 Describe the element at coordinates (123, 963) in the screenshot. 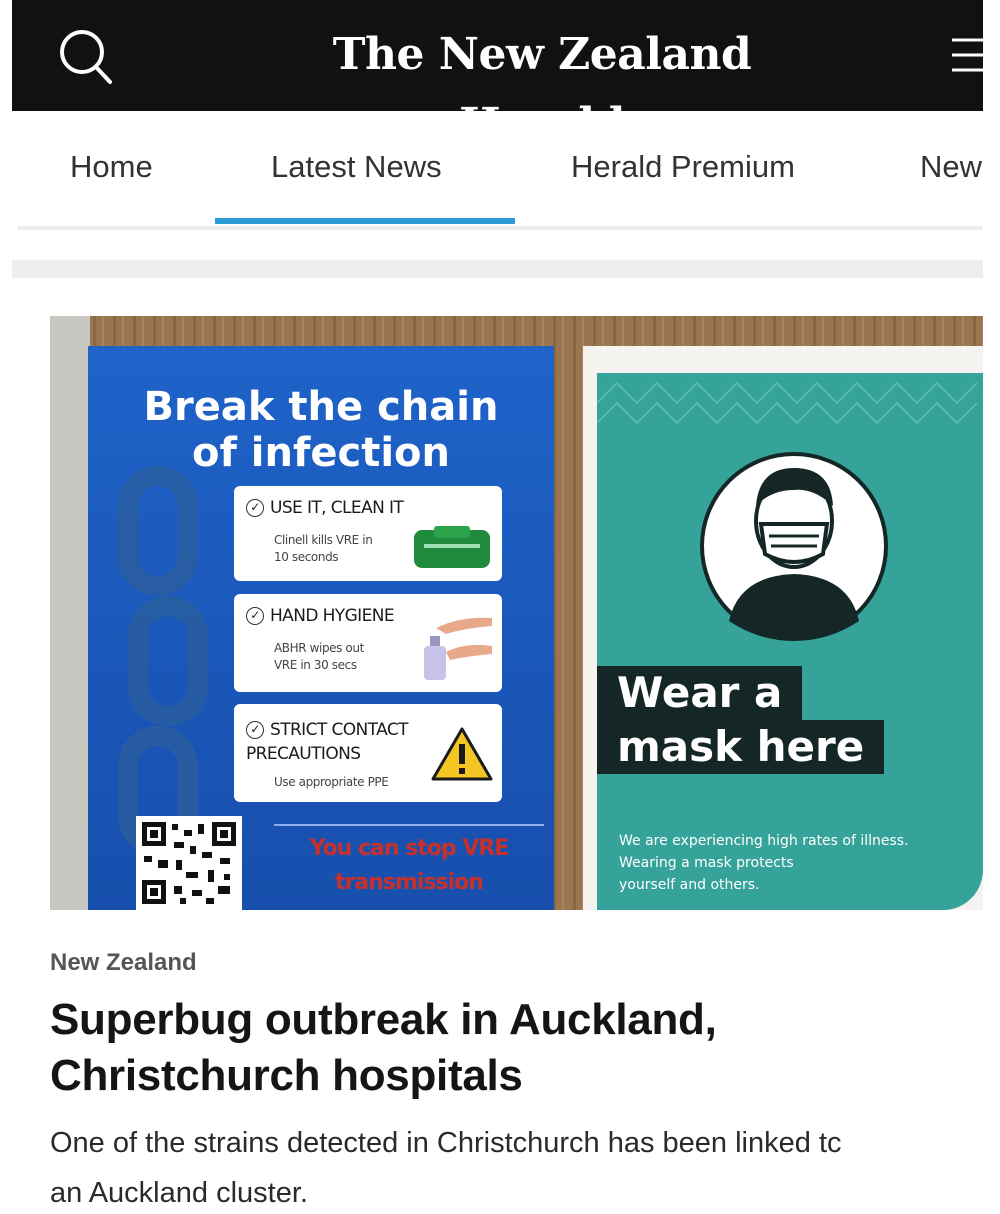

I see `article-section-label: New Zealand` at that location.